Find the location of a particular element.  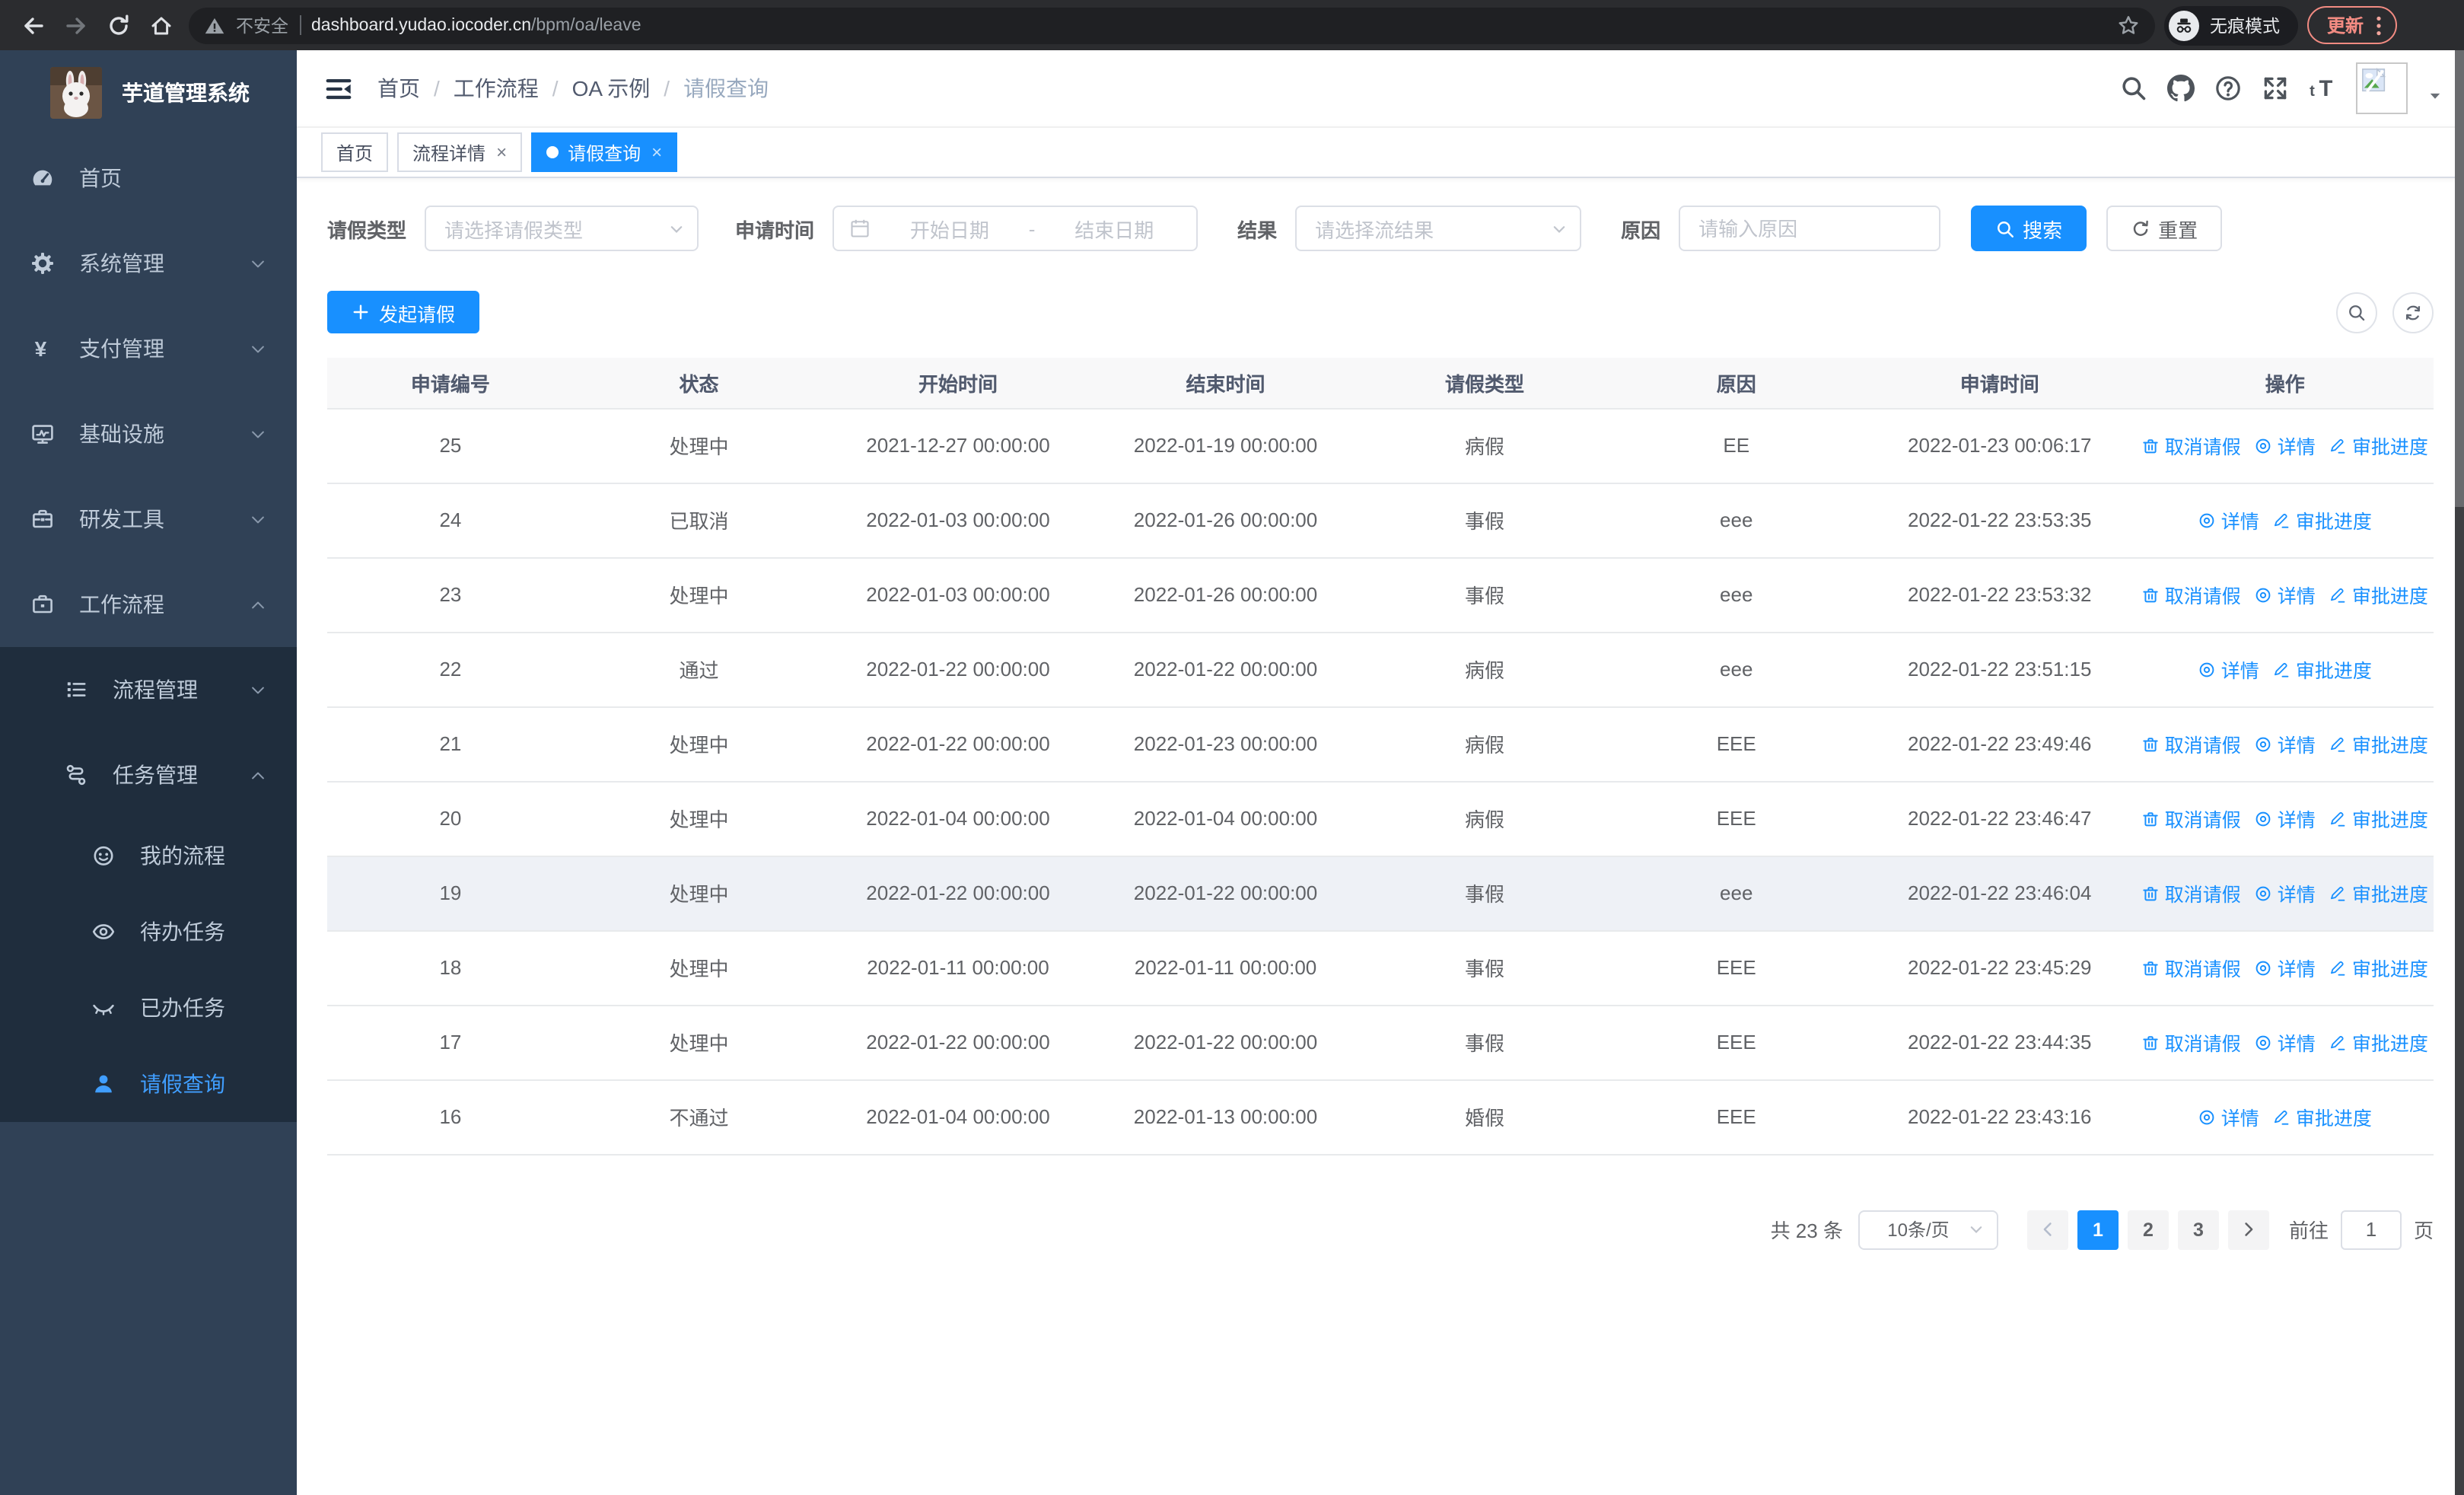

refresh-table-button is located at coordinates (2413, 313).